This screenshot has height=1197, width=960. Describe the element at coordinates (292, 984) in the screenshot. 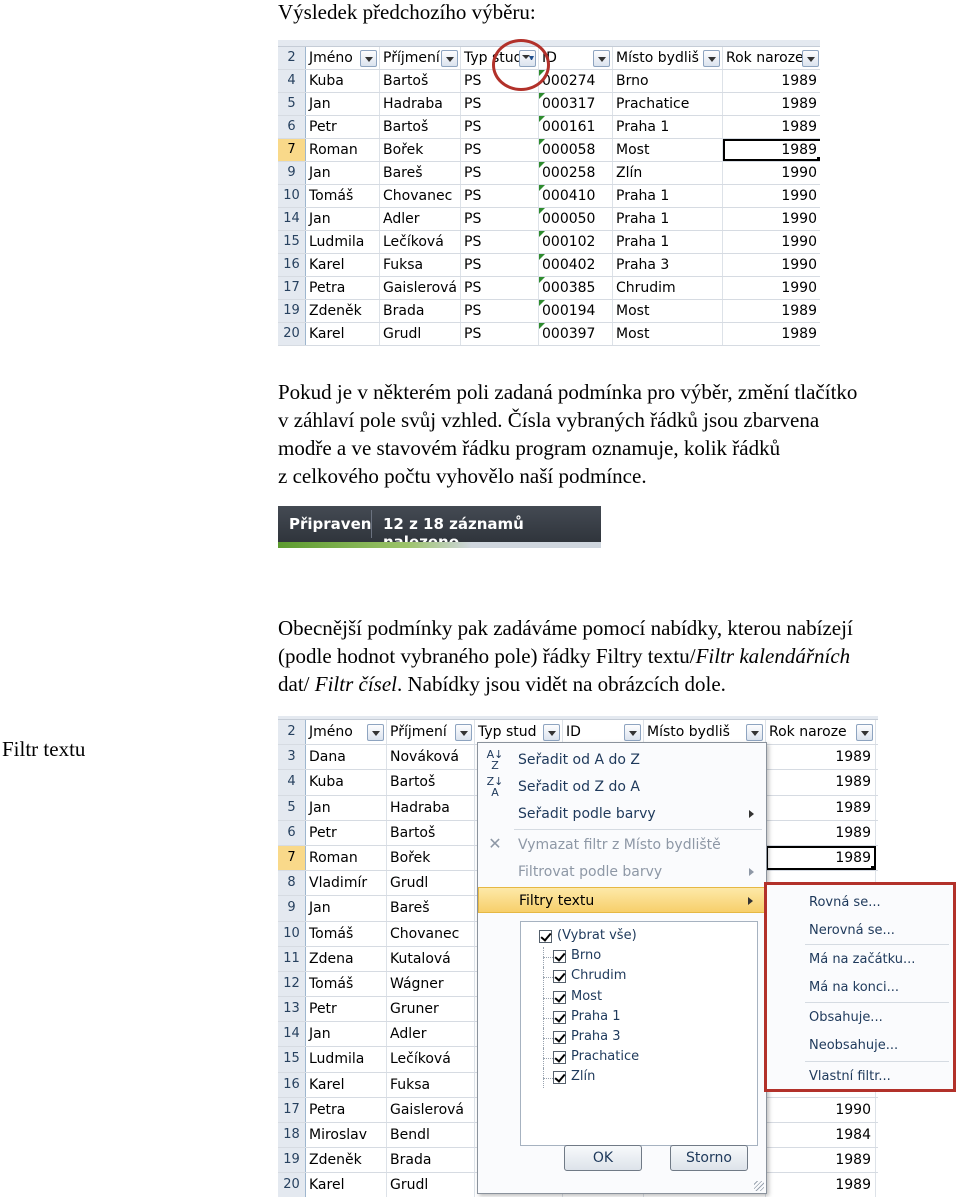

I see `row-number: 12` at that location.